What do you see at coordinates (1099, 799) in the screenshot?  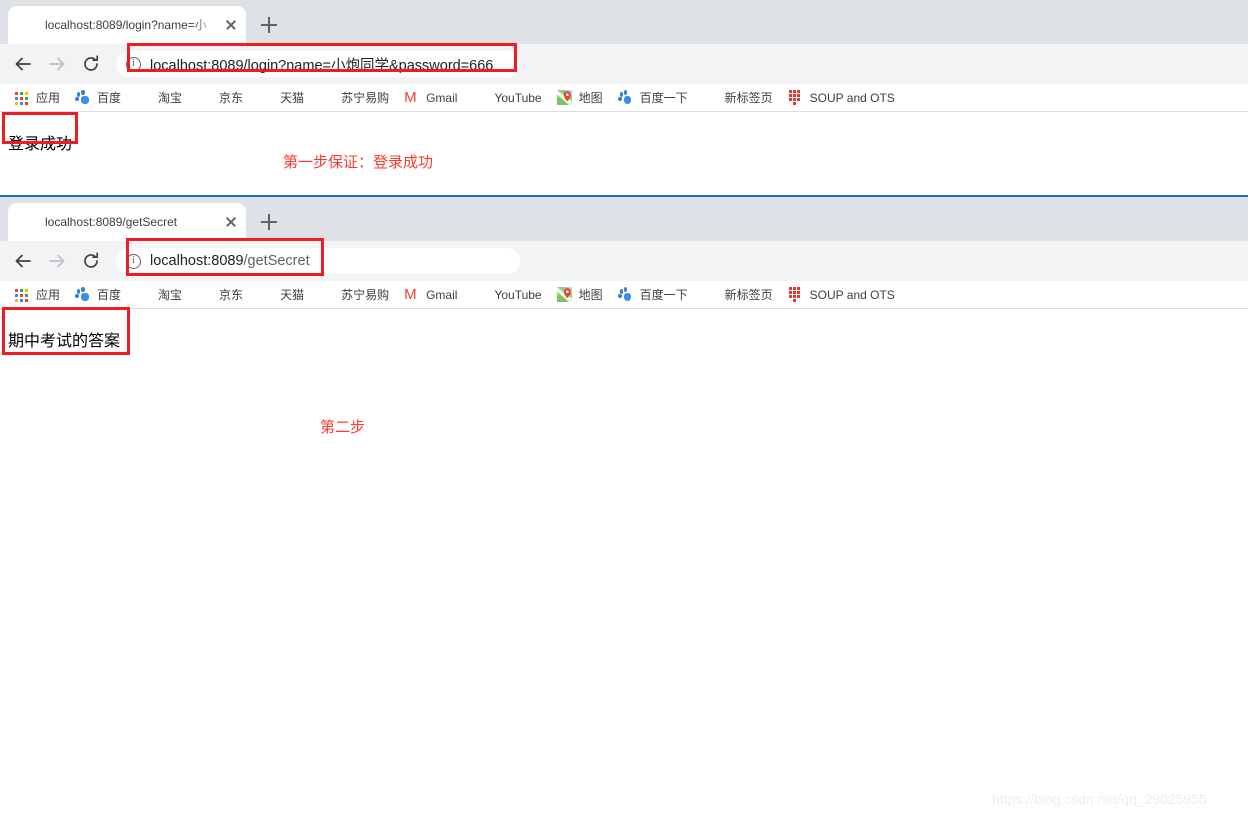 I see `watermark: https://blog.csdn.net/qq_29025955` at bounding box center [1099, 799].